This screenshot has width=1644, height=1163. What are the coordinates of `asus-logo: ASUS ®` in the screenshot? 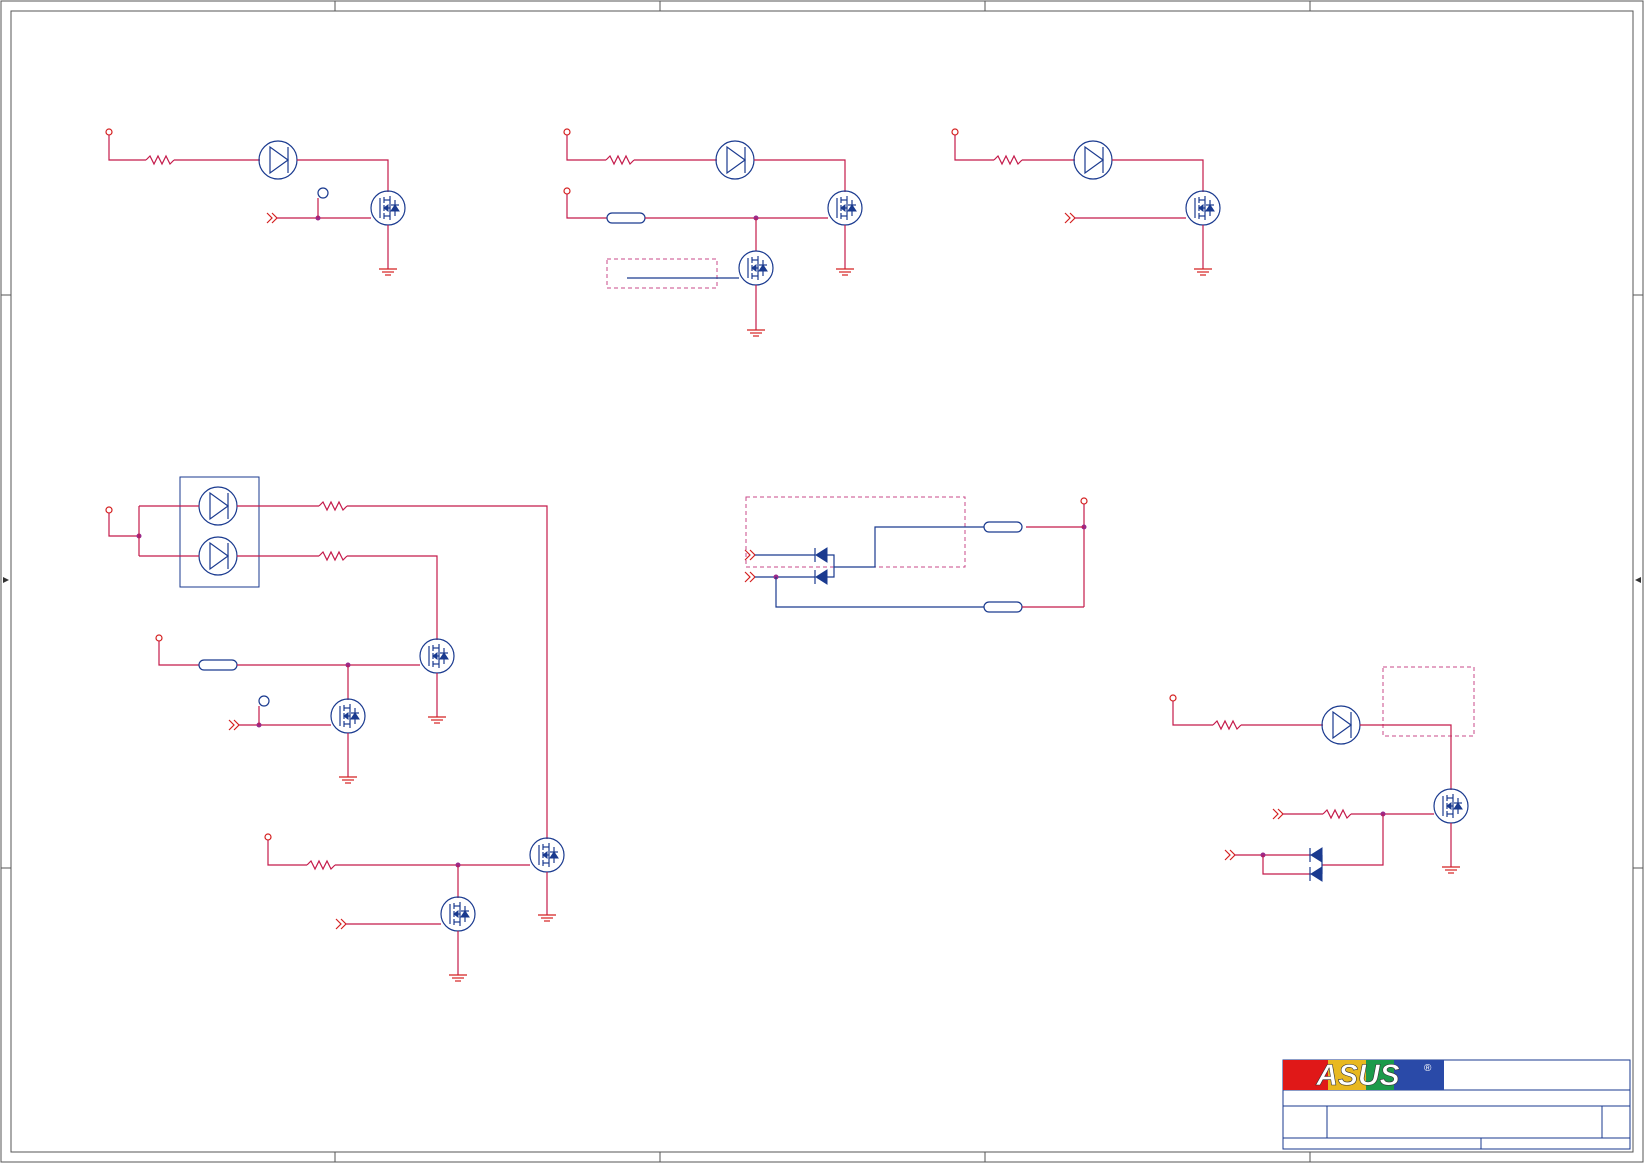 It's located at (1363, 1075).